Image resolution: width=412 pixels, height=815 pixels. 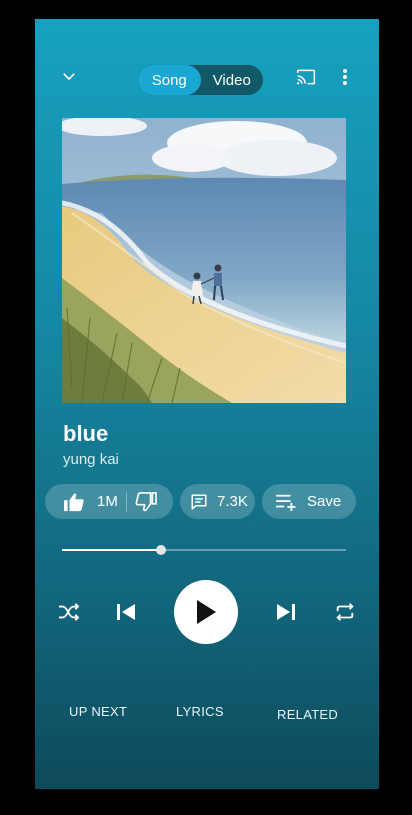 What do you see at coordinates (112, 550) in the screenshot?
I see `seek-progress` at bounding box center [112, 550].